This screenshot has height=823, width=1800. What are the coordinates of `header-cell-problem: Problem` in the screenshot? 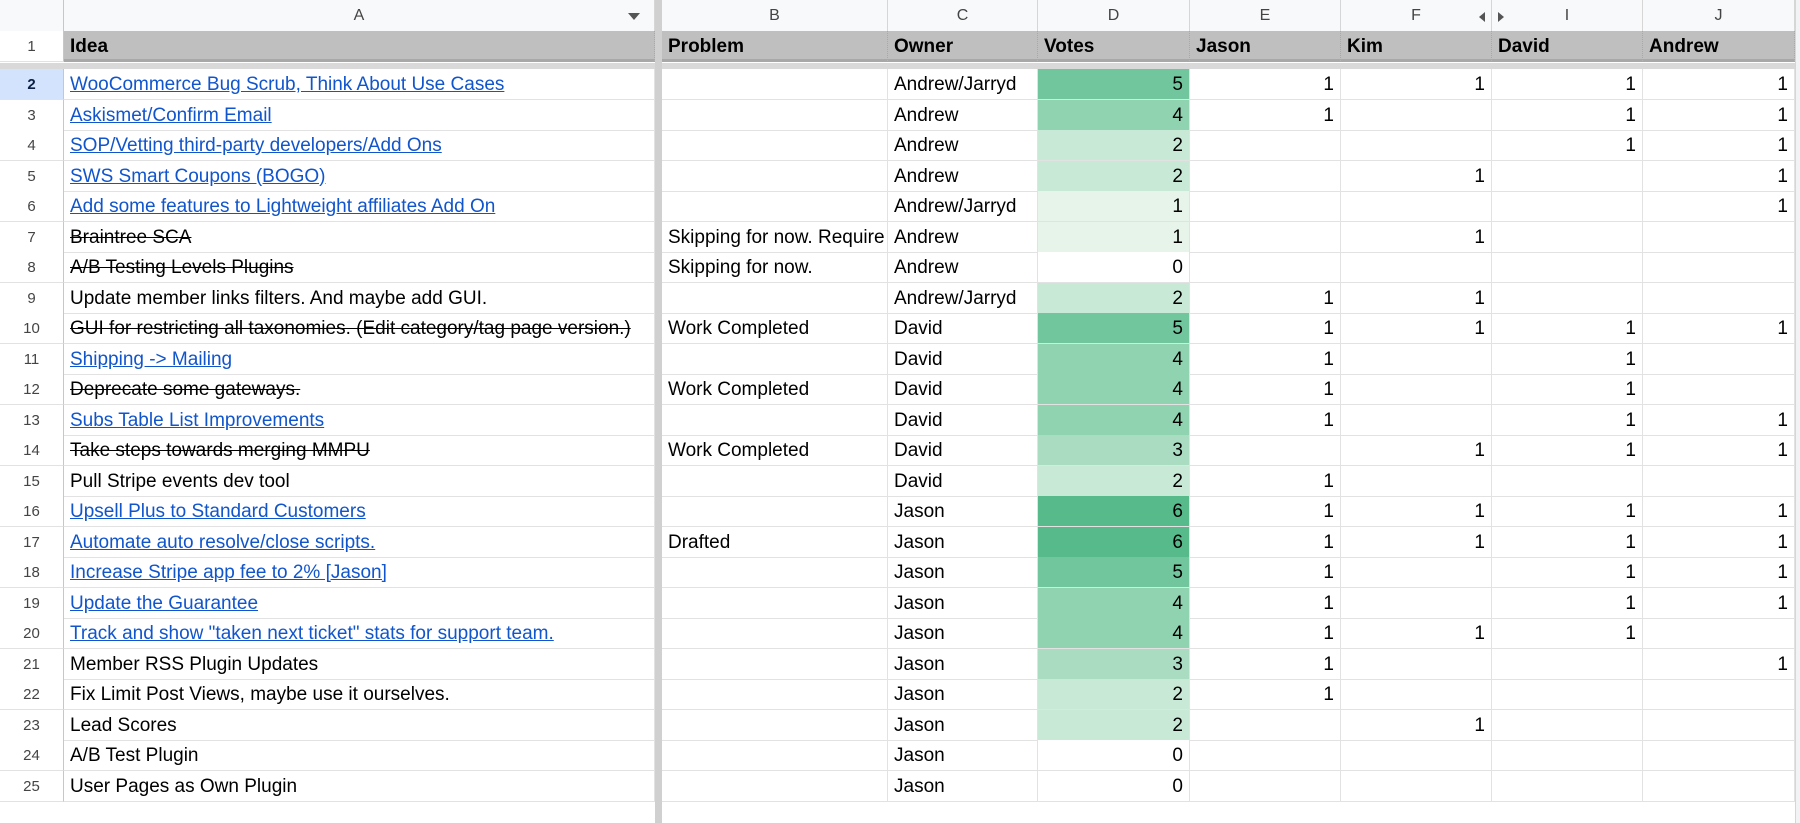 It's located at (775, 46).